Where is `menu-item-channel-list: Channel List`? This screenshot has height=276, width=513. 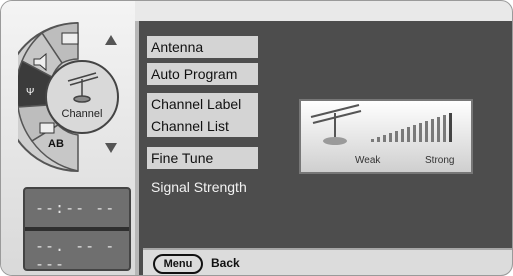 menu-item-channel-list: Channel List is located at coordinates (202, 126).